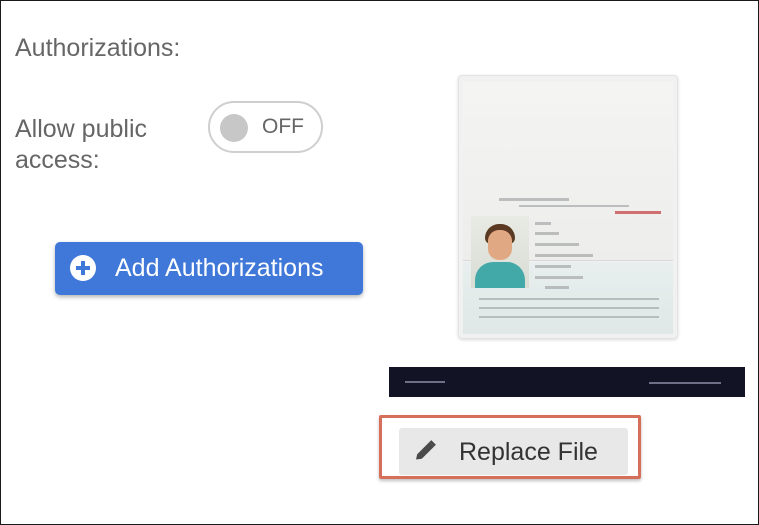  I want to click on banner-logo, so click(425, 382).